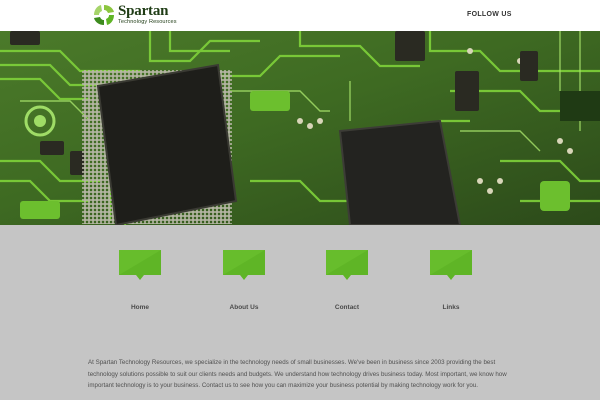 The image size is (600, 400). I want to click on site-header: Spartan Technology Resources FOLLOW US, so click(300, 15).